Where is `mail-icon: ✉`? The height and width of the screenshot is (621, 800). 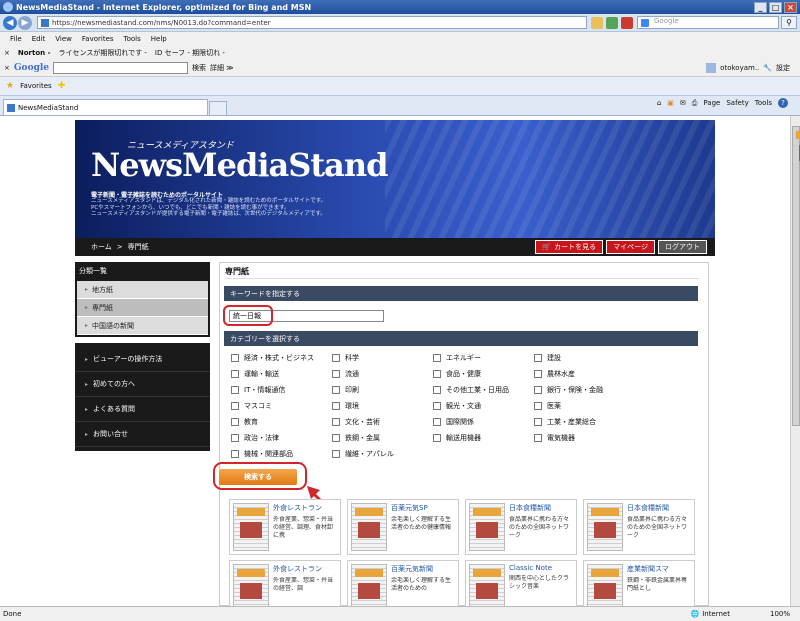 mail-icon: ✉ is located at coordinates (683, 103).